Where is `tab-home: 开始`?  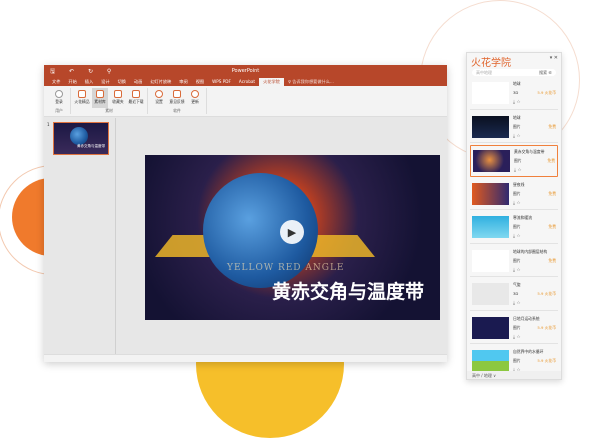
tab-home: 开始 is located at coordinates (72, 82).